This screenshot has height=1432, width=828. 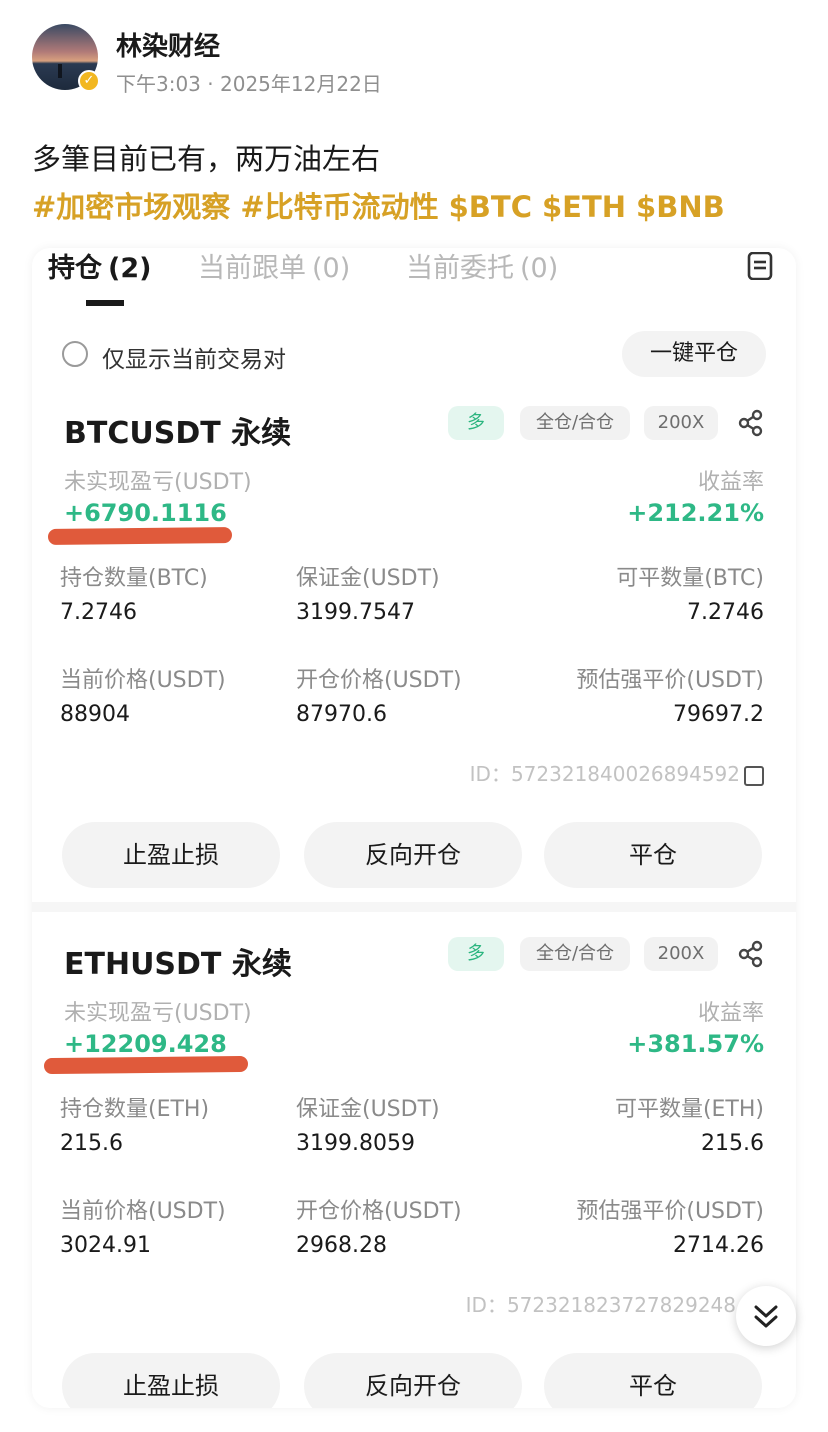 I want to click on roe-value: +381.57%, so click(x=695, y=1044).